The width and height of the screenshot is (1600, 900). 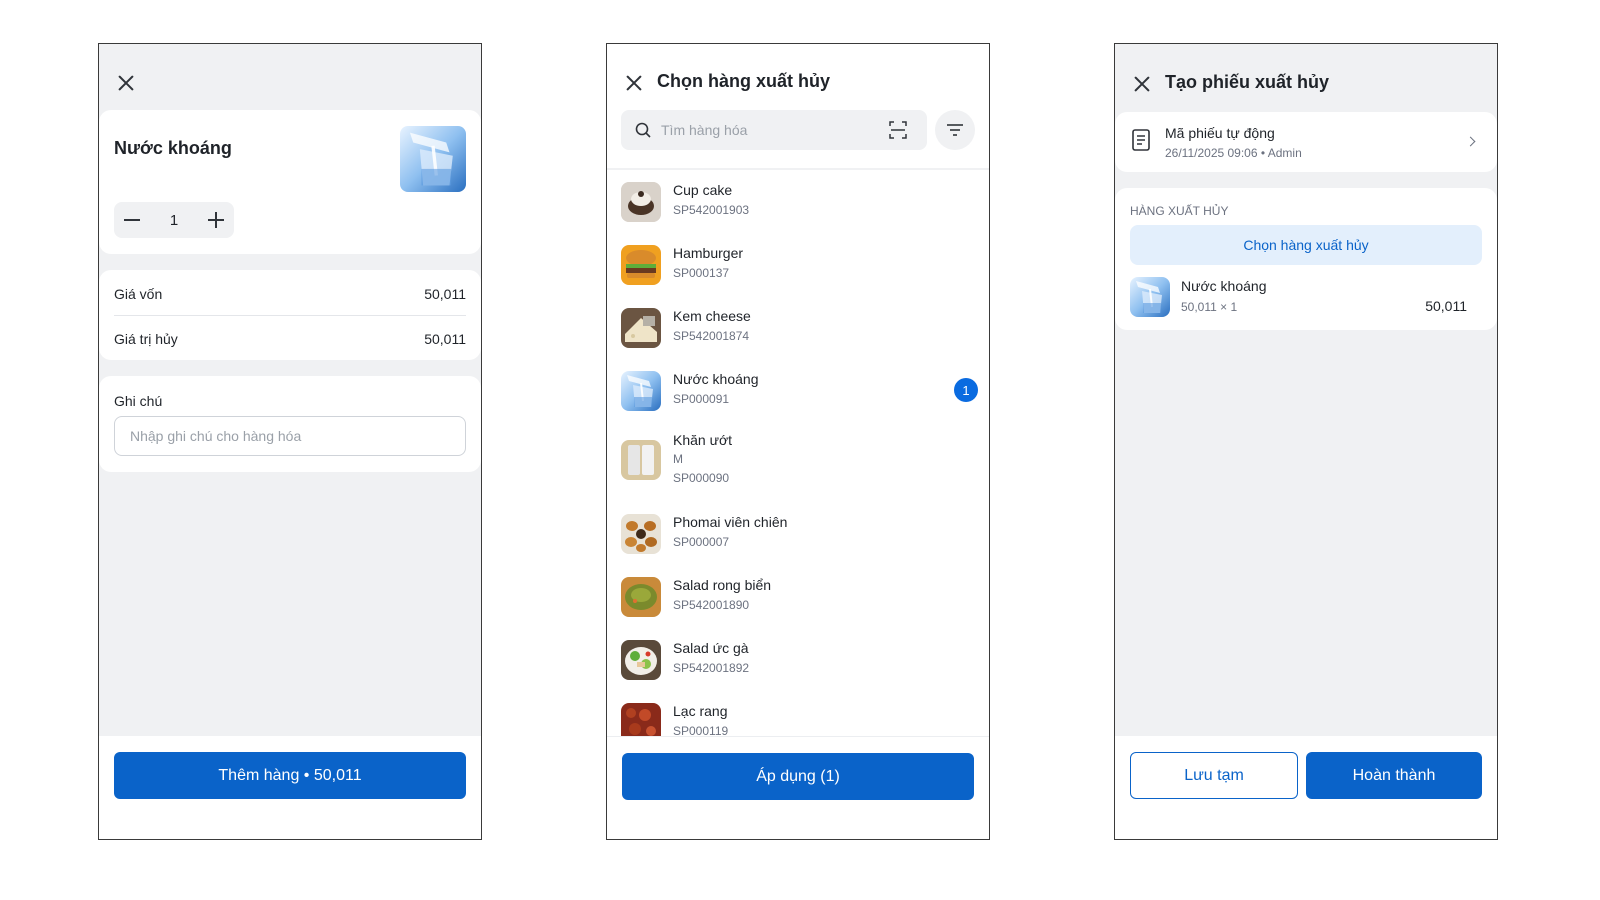 I want to click on ticket-meta: 26/11/2025 09:06 • Admin, so click(x=1233, y=153).